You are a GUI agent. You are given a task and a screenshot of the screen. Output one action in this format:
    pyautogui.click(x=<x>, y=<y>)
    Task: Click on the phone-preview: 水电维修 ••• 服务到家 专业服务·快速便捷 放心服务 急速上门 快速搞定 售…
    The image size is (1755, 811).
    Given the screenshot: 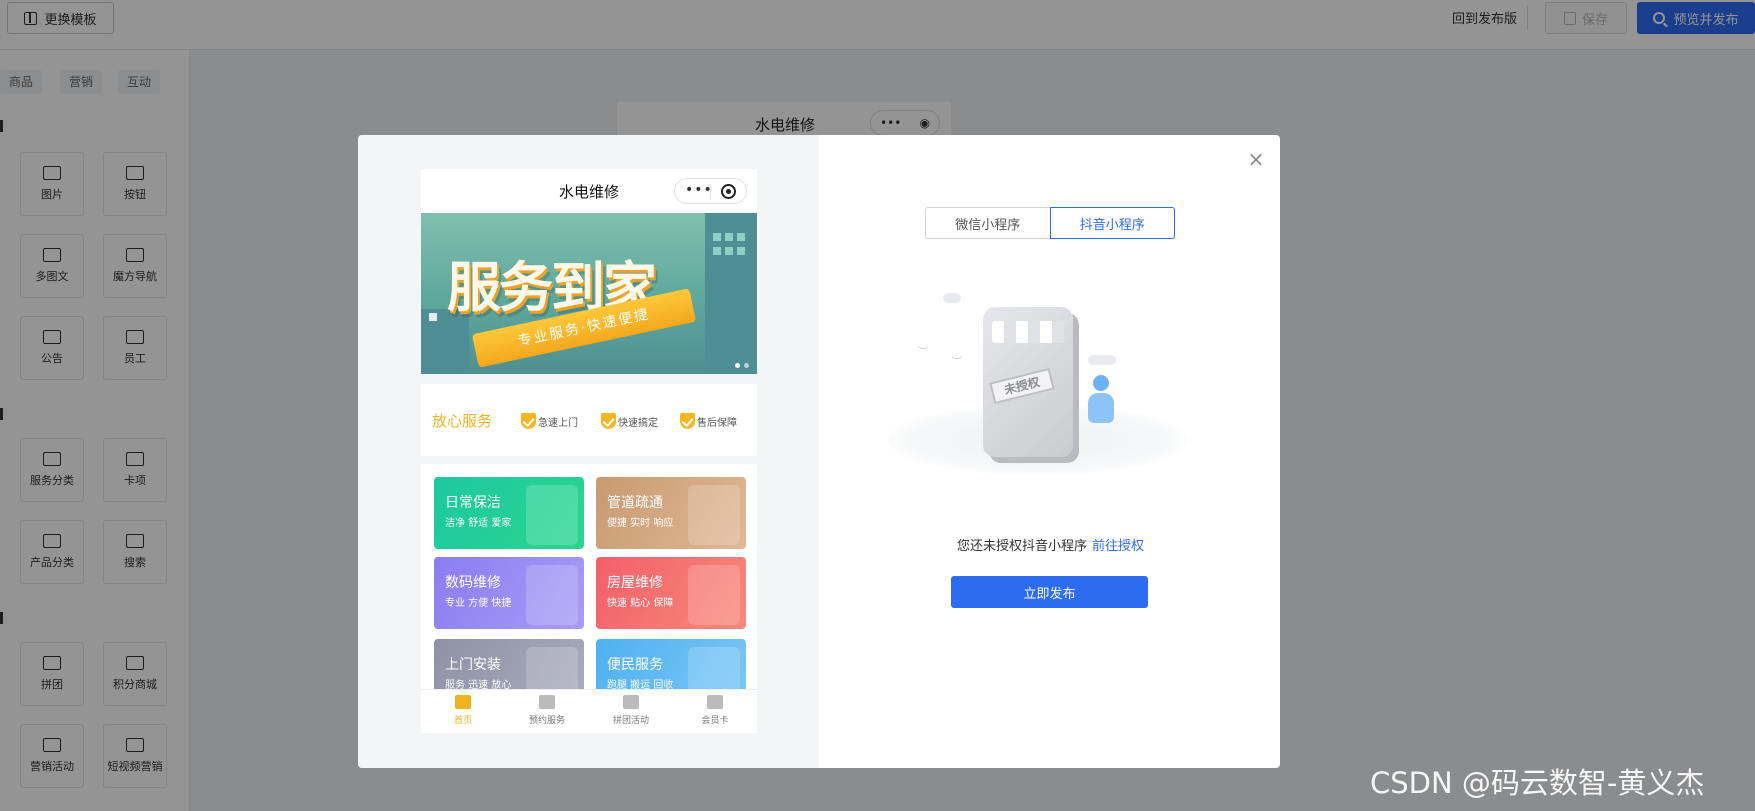 What is the action you would take?
    pyautogui.click(x=589, y=451)
    